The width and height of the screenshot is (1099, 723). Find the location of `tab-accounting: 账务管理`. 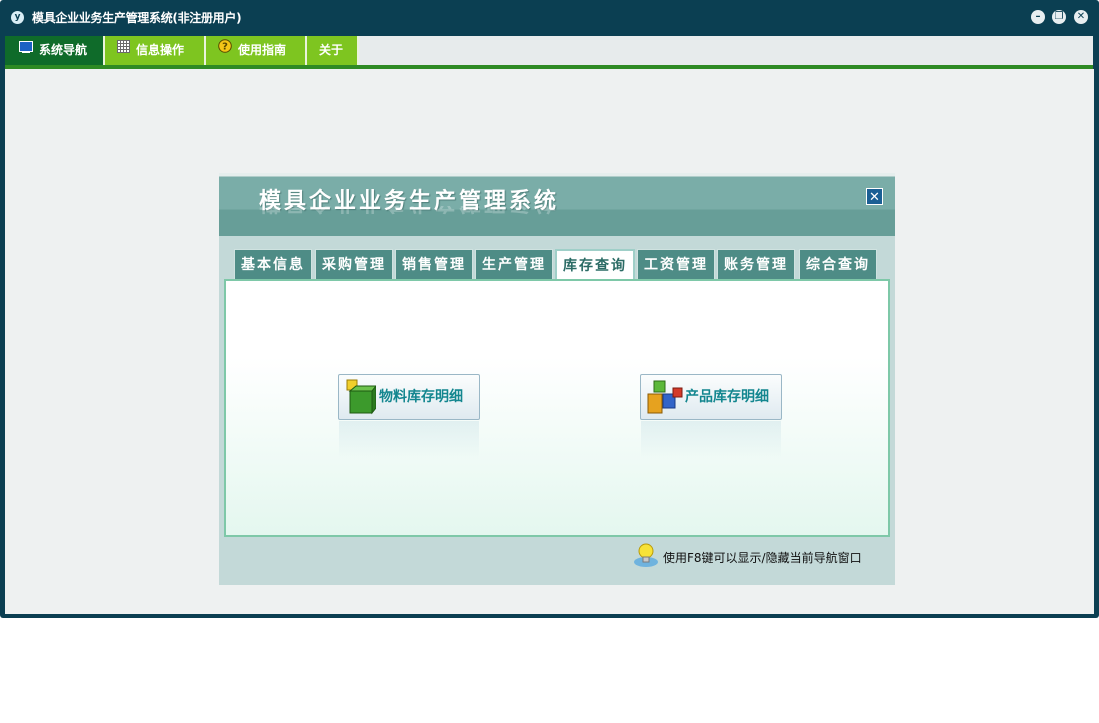

tab-accounting: 账务管理 is located at coordinates (756, 264).